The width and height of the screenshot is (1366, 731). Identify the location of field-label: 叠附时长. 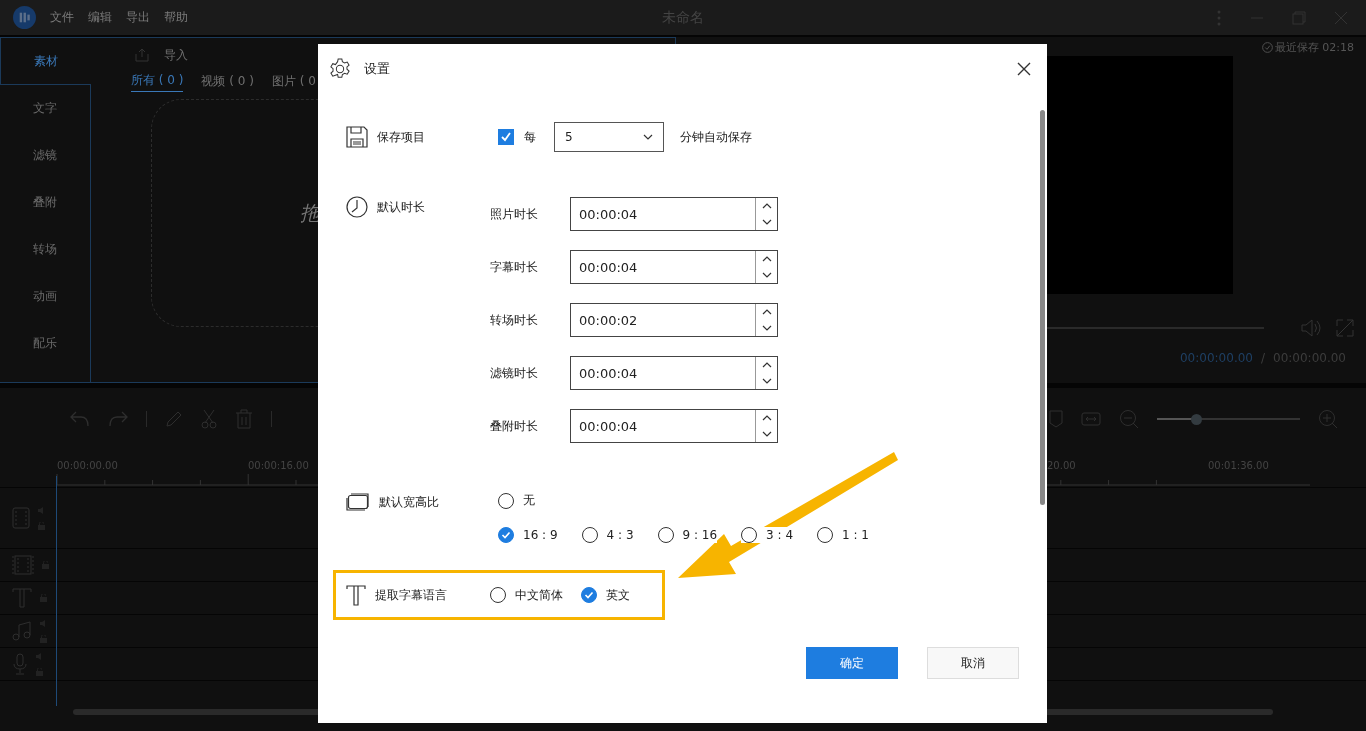
(514, 426).